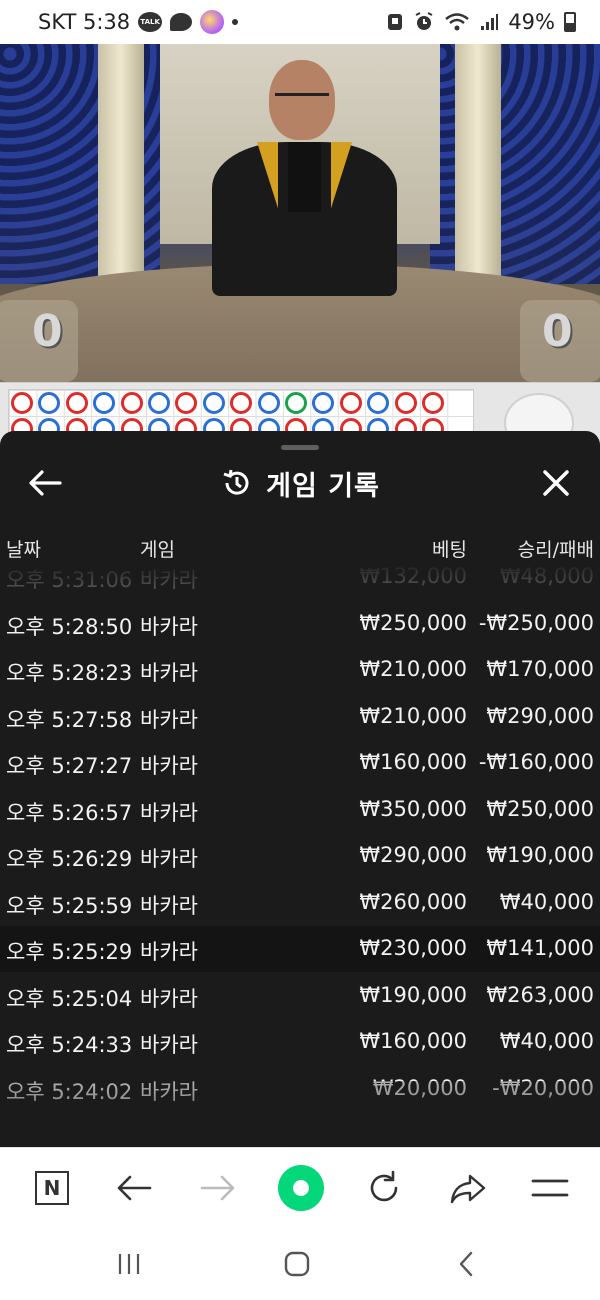 The image size is (600, 1300). Describe the element at coordinates (300, 447) in the screenshot. I see `sheet-drag-handle` at that location.